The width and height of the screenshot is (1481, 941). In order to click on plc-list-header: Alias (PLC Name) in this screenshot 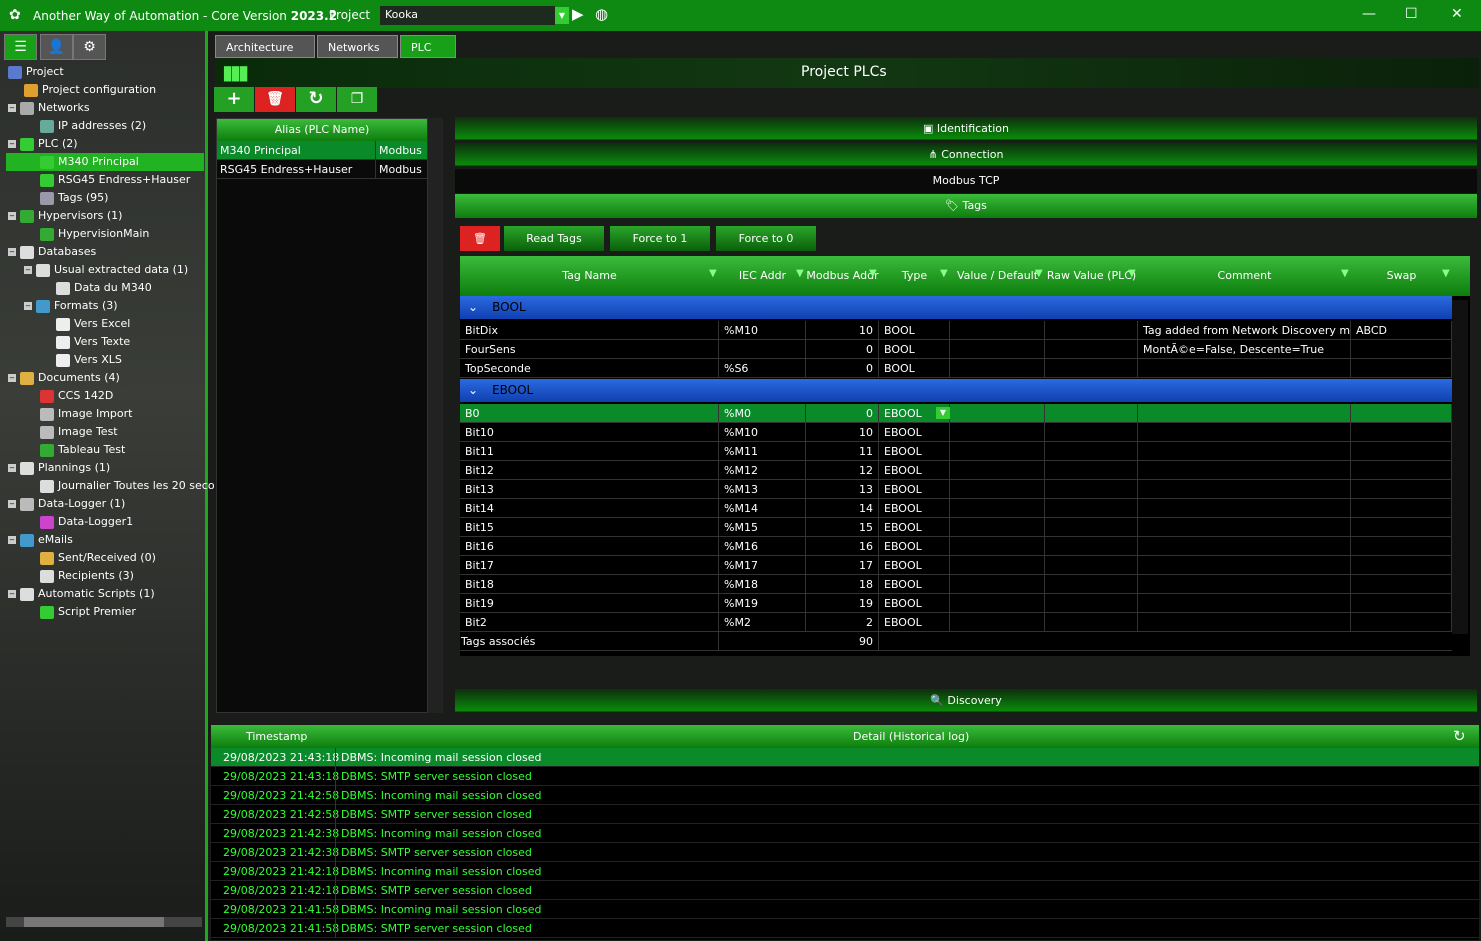, I will do `click(322, 130)`.